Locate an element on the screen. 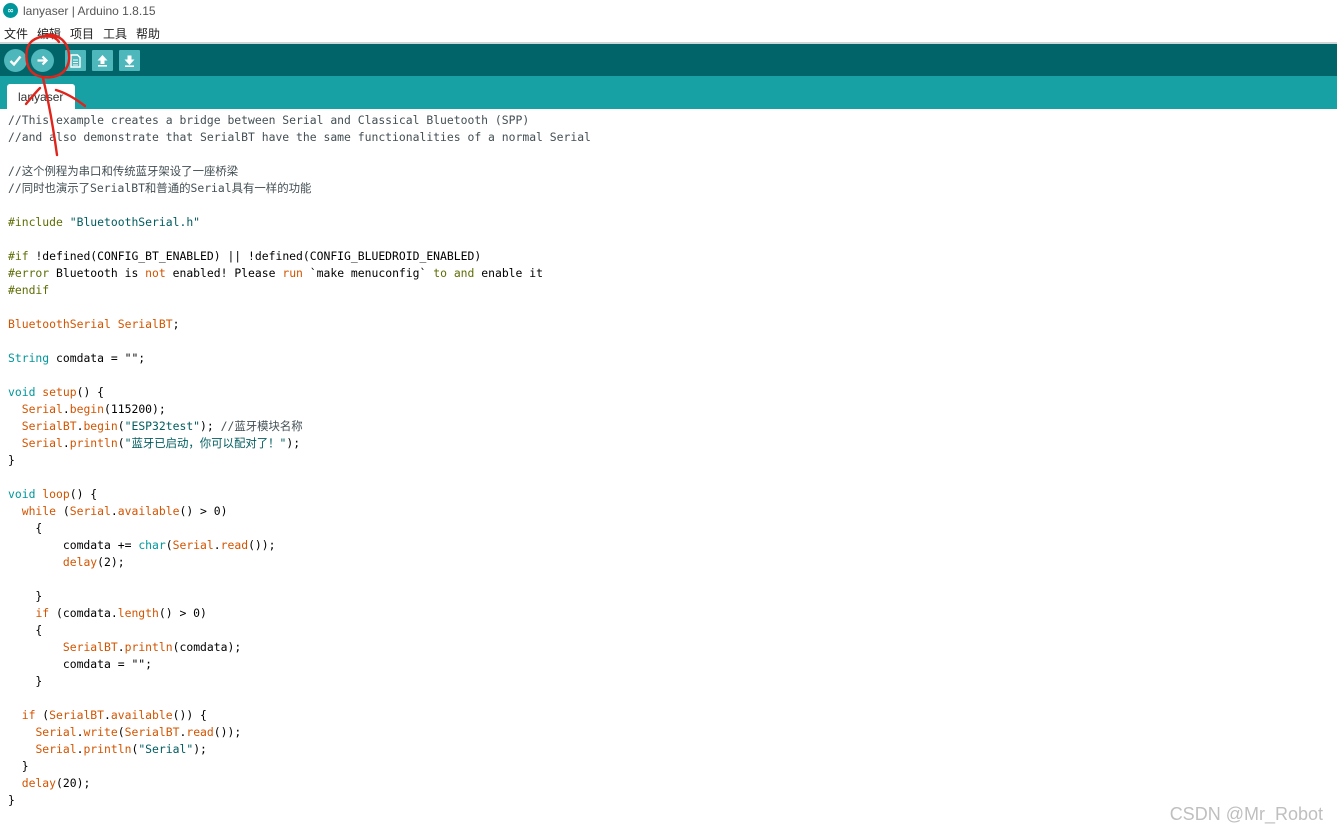  tab-bar: lanyaser is located at coordinates (668, 92).